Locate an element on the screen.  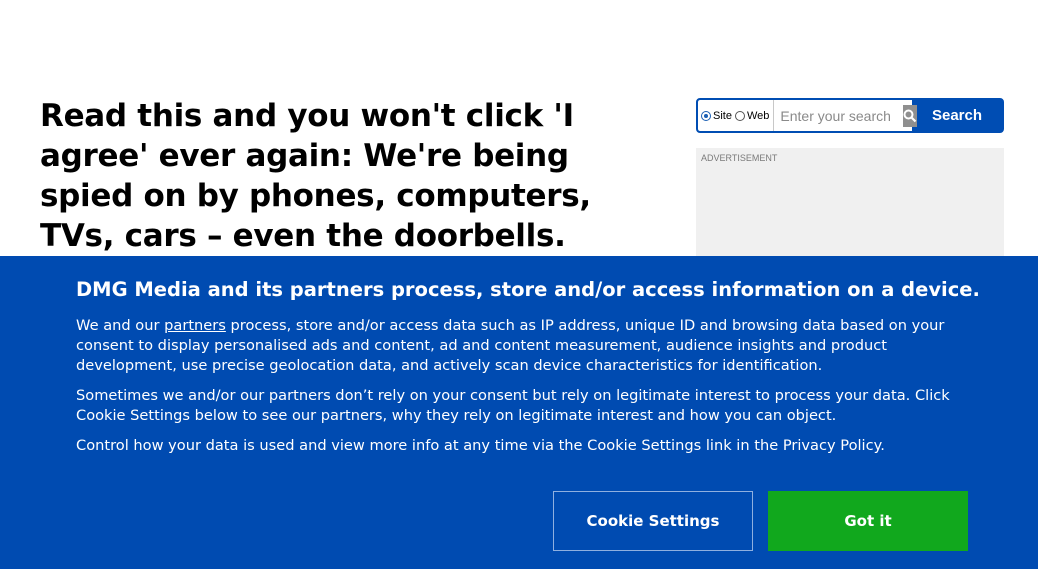
search-bar: Site Web Search is located at coordinates (850, 115).